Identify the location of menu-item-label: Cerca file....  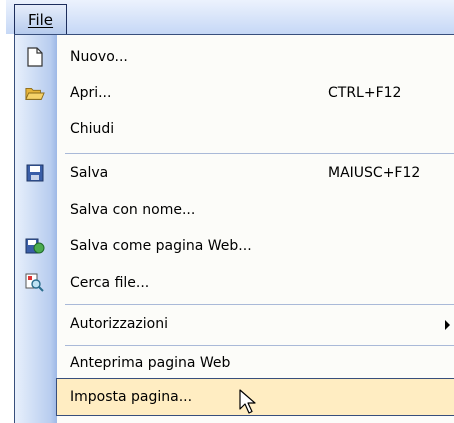
(110, 283).